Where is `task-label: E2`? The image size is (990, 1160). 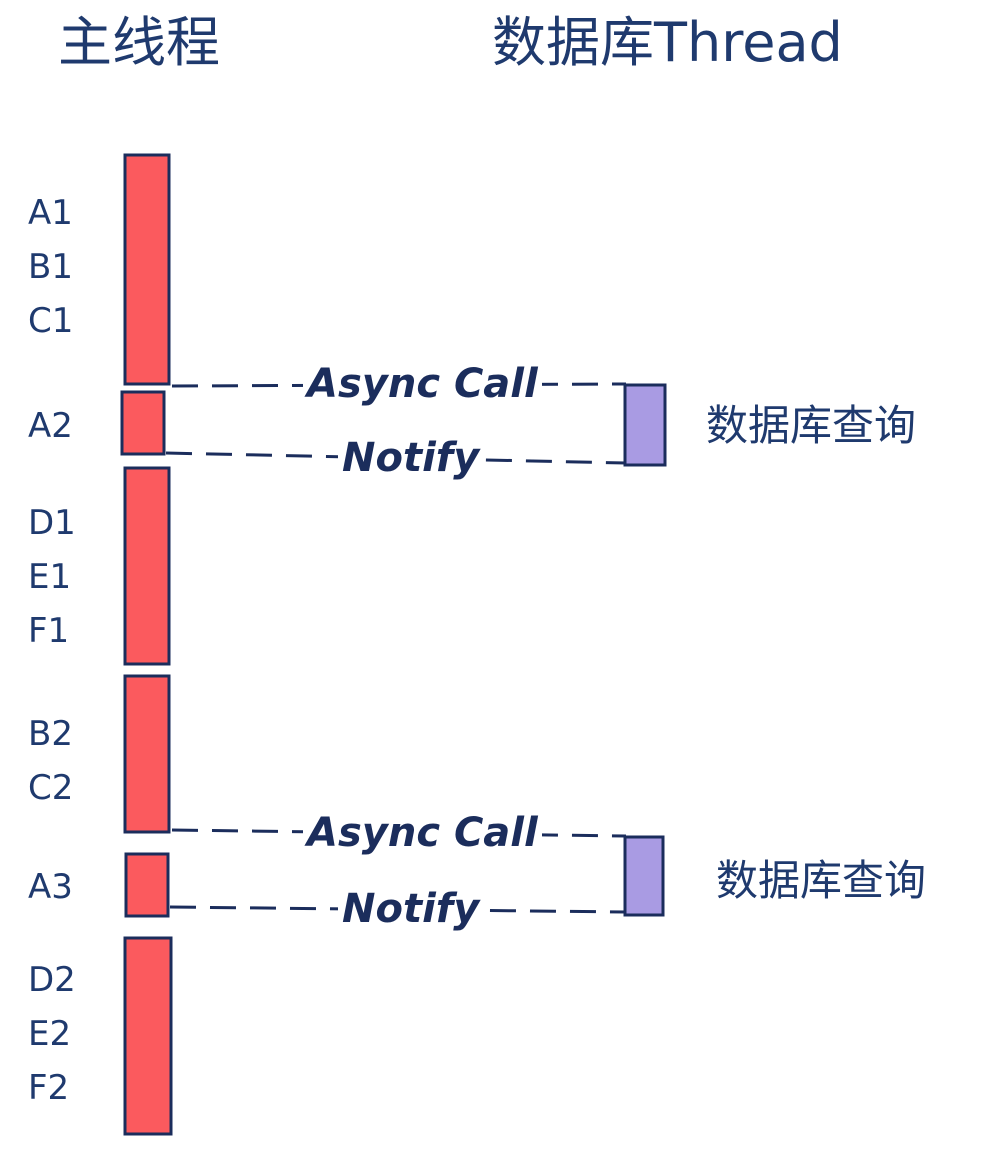 task-label: E2 is located at coordinates (50, 1034).